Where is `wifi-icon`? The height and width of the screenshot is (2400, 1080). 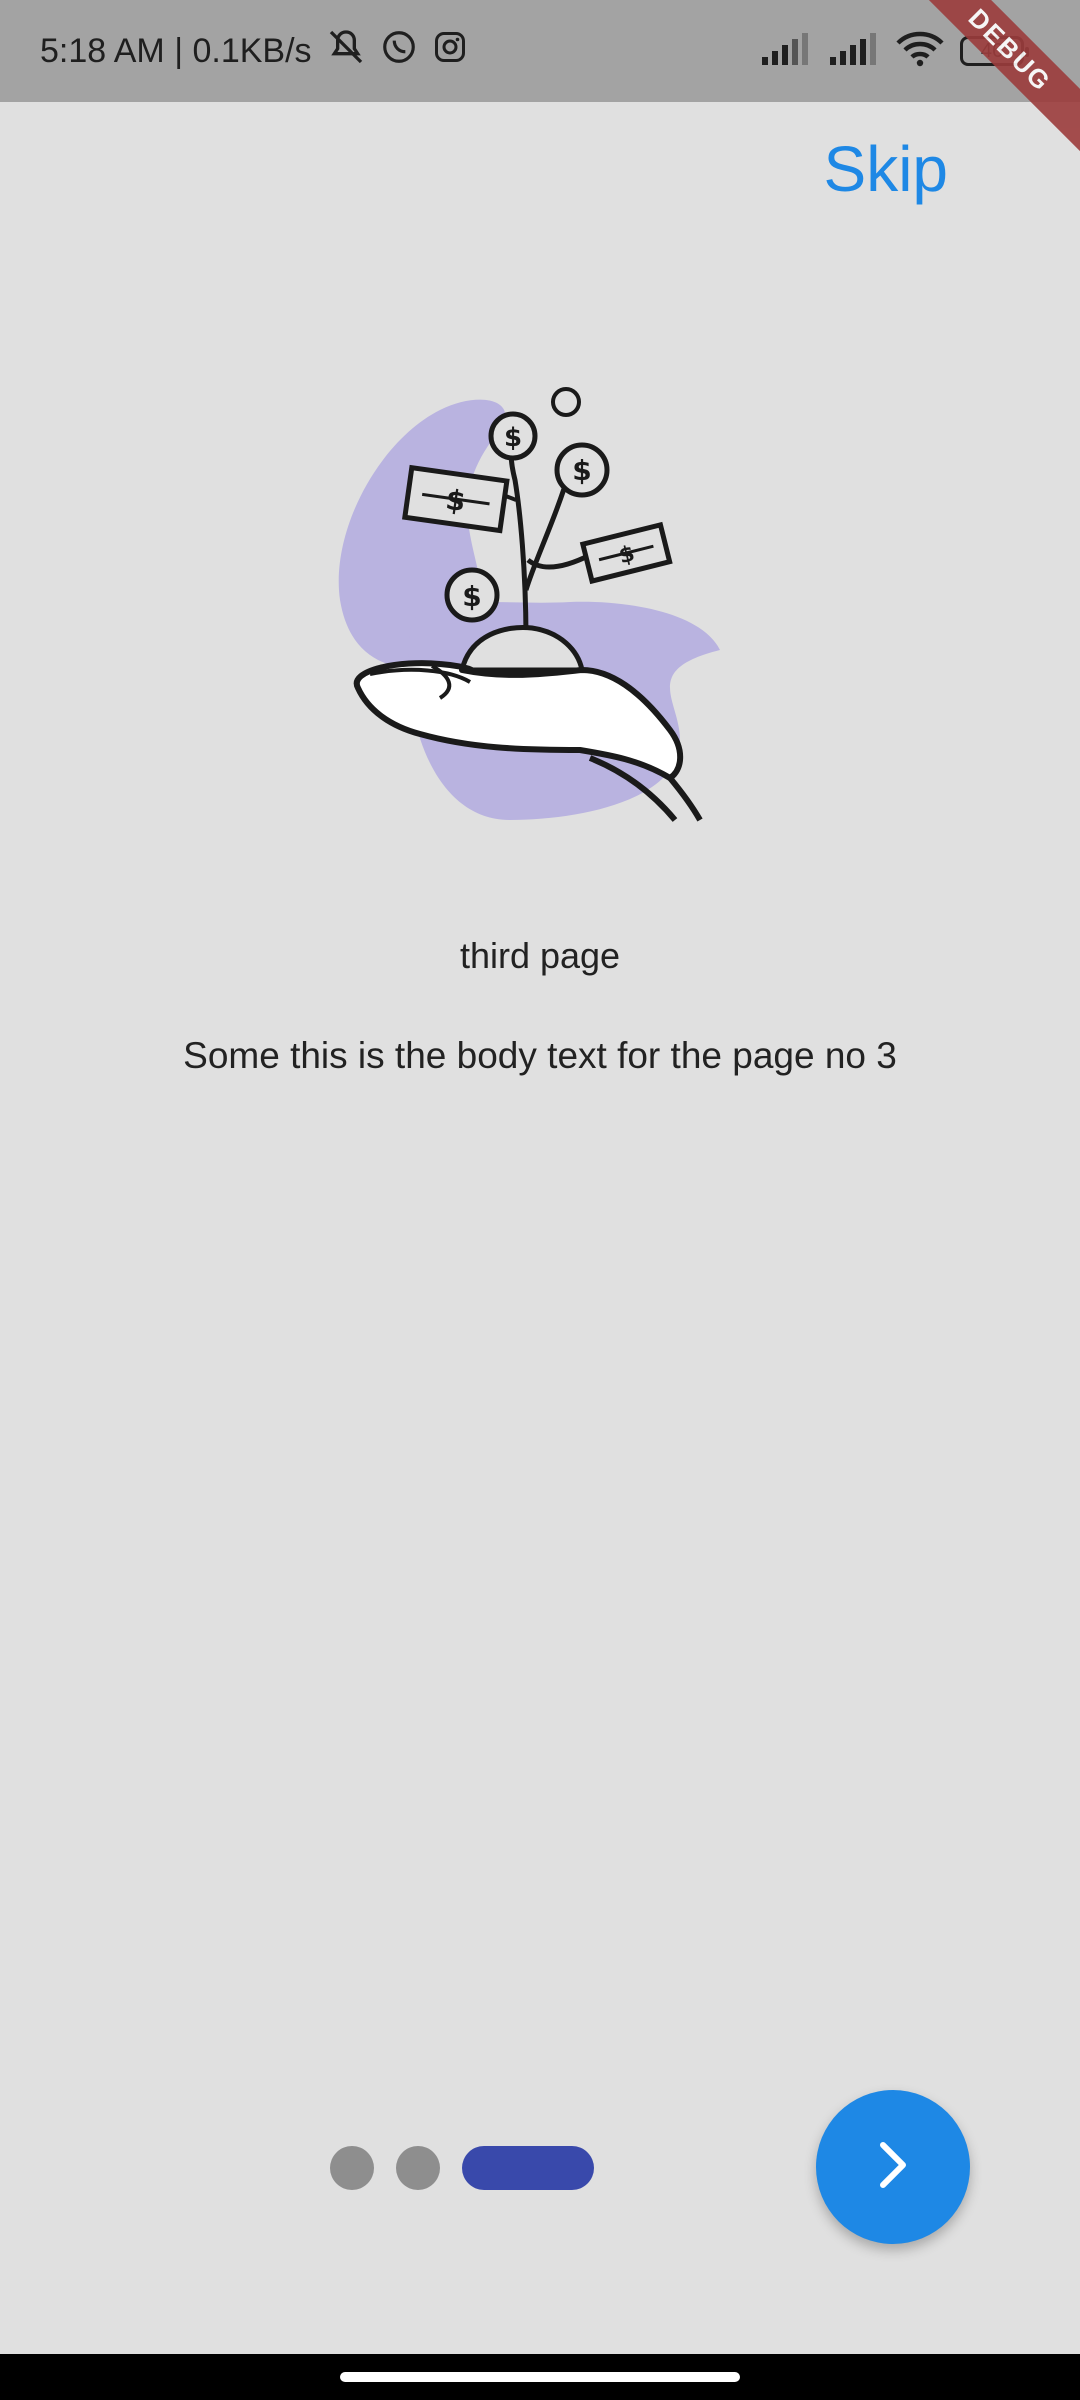 wifi-icon is located at coordinates (920, 51).